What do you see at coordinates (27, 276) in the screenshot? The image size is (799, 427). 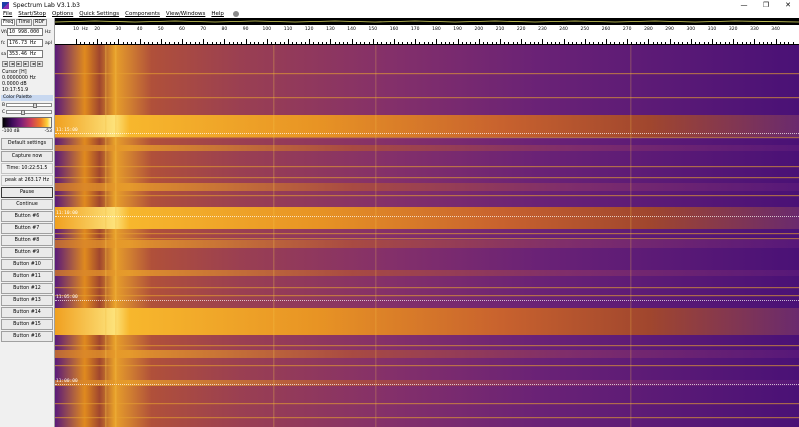 I see `button-11: Button #11` at bounding box center [27, 276].